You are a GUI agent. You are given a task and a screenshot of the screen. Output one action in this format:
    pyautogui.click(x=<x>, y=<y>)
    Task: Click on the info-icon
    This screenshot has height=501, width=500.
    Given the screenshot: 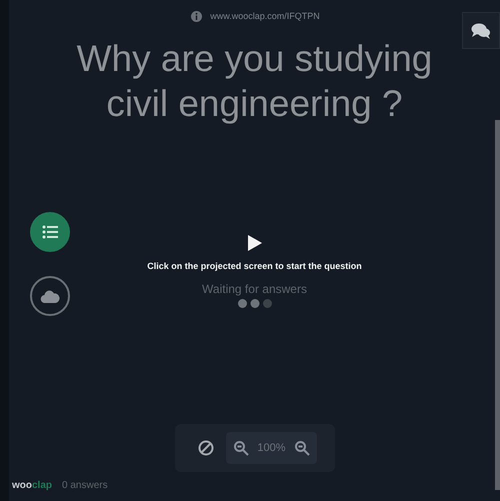 What is the action you would take?
    pyautogui.click(x=196, y=16)
    